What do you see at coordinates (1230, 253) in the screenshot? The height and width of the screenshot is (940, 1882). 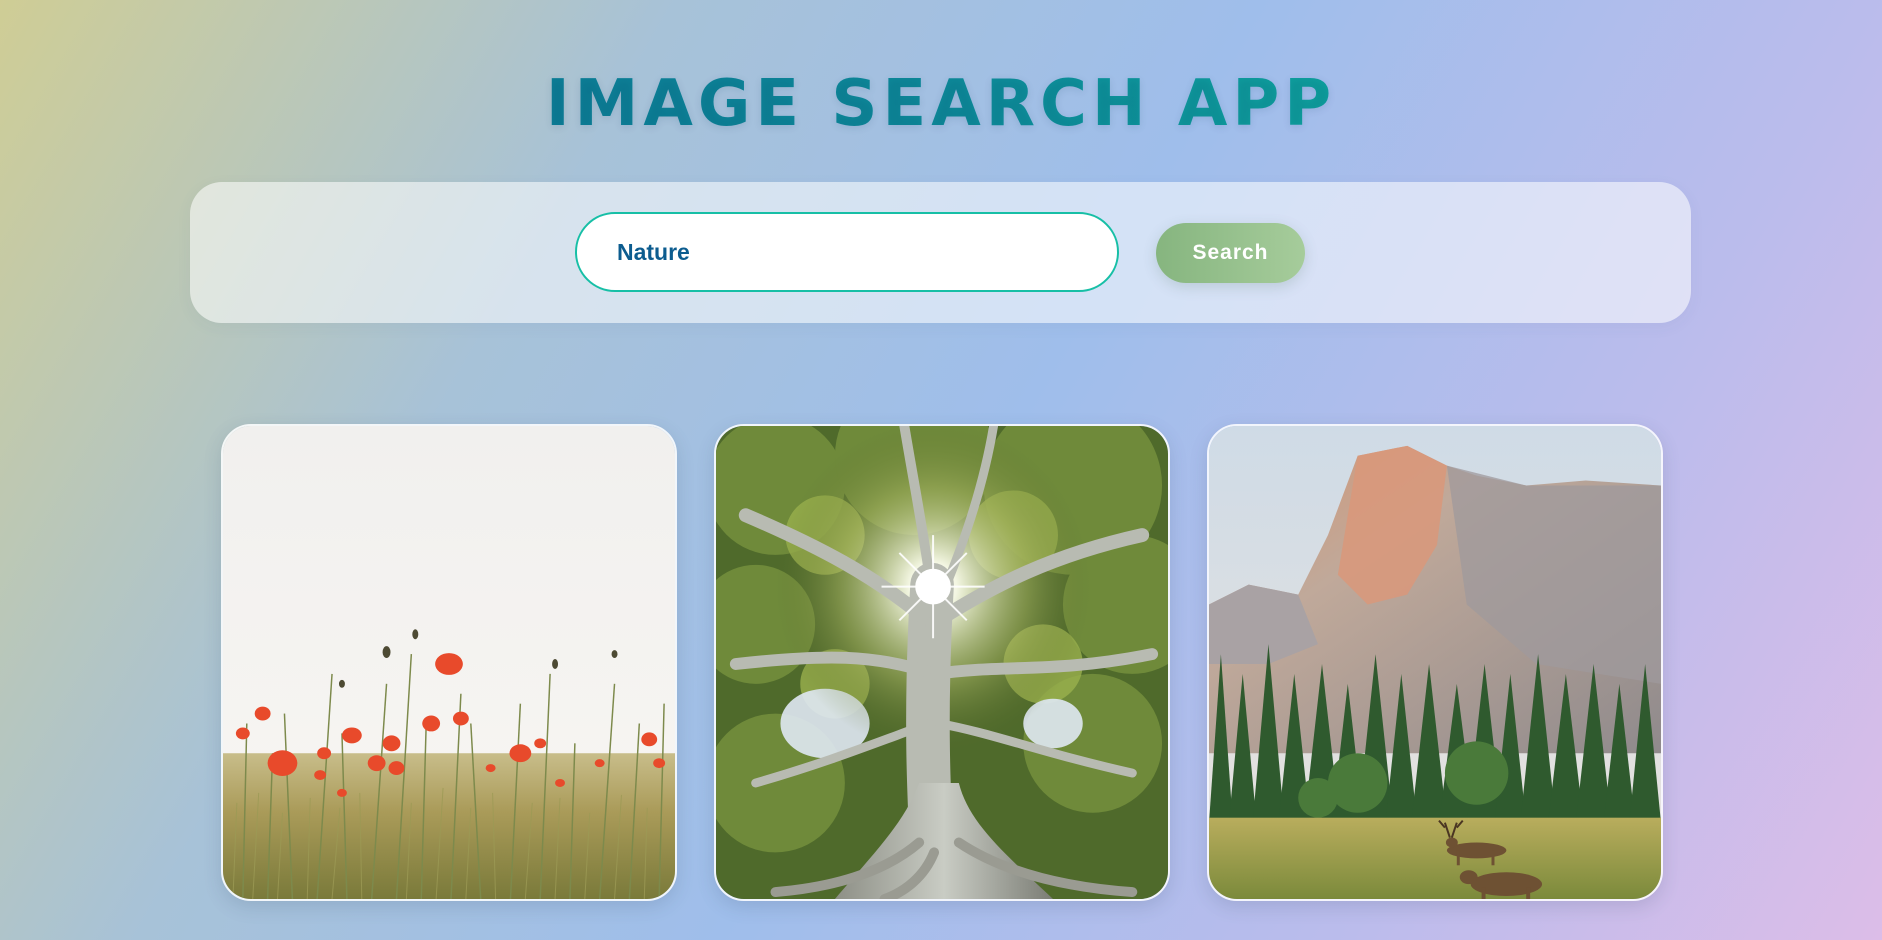 I see `search-button: Search` at bounding box center [1230, 253].